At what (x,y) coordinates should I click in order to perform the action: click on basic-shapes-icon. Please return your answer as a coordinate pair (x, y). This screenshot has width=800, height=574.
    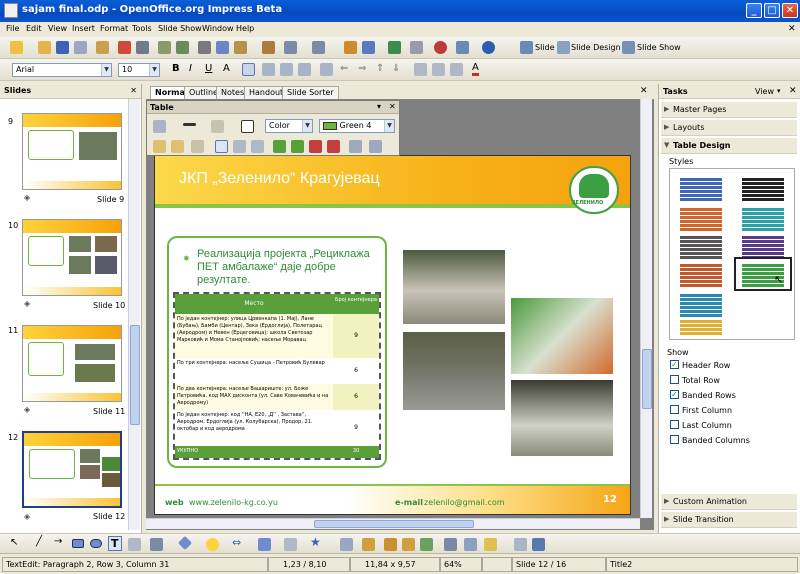
    Looking at the image, I should click on (185, 543).